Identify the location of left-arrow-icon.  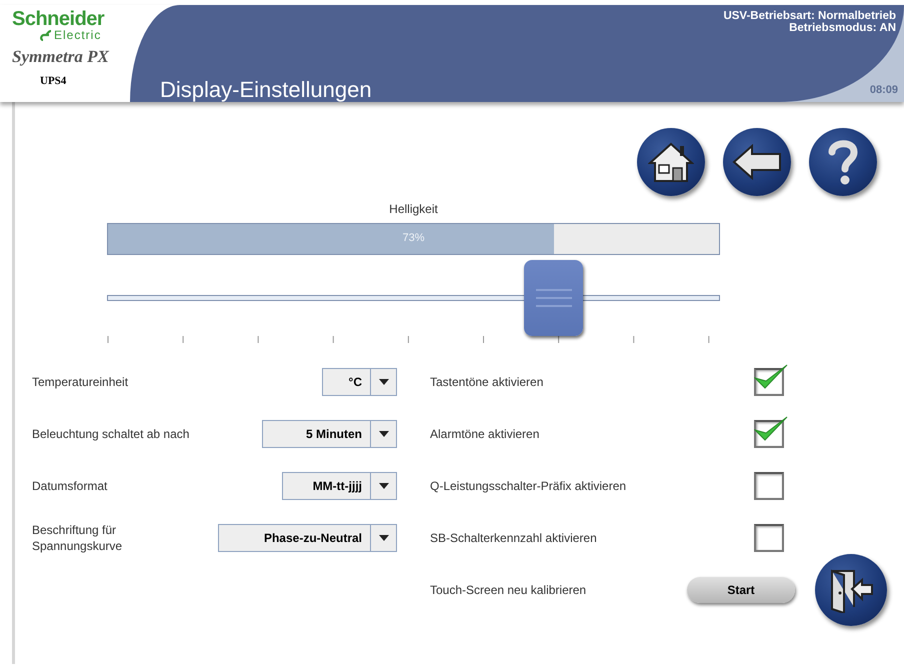
(757, 162).